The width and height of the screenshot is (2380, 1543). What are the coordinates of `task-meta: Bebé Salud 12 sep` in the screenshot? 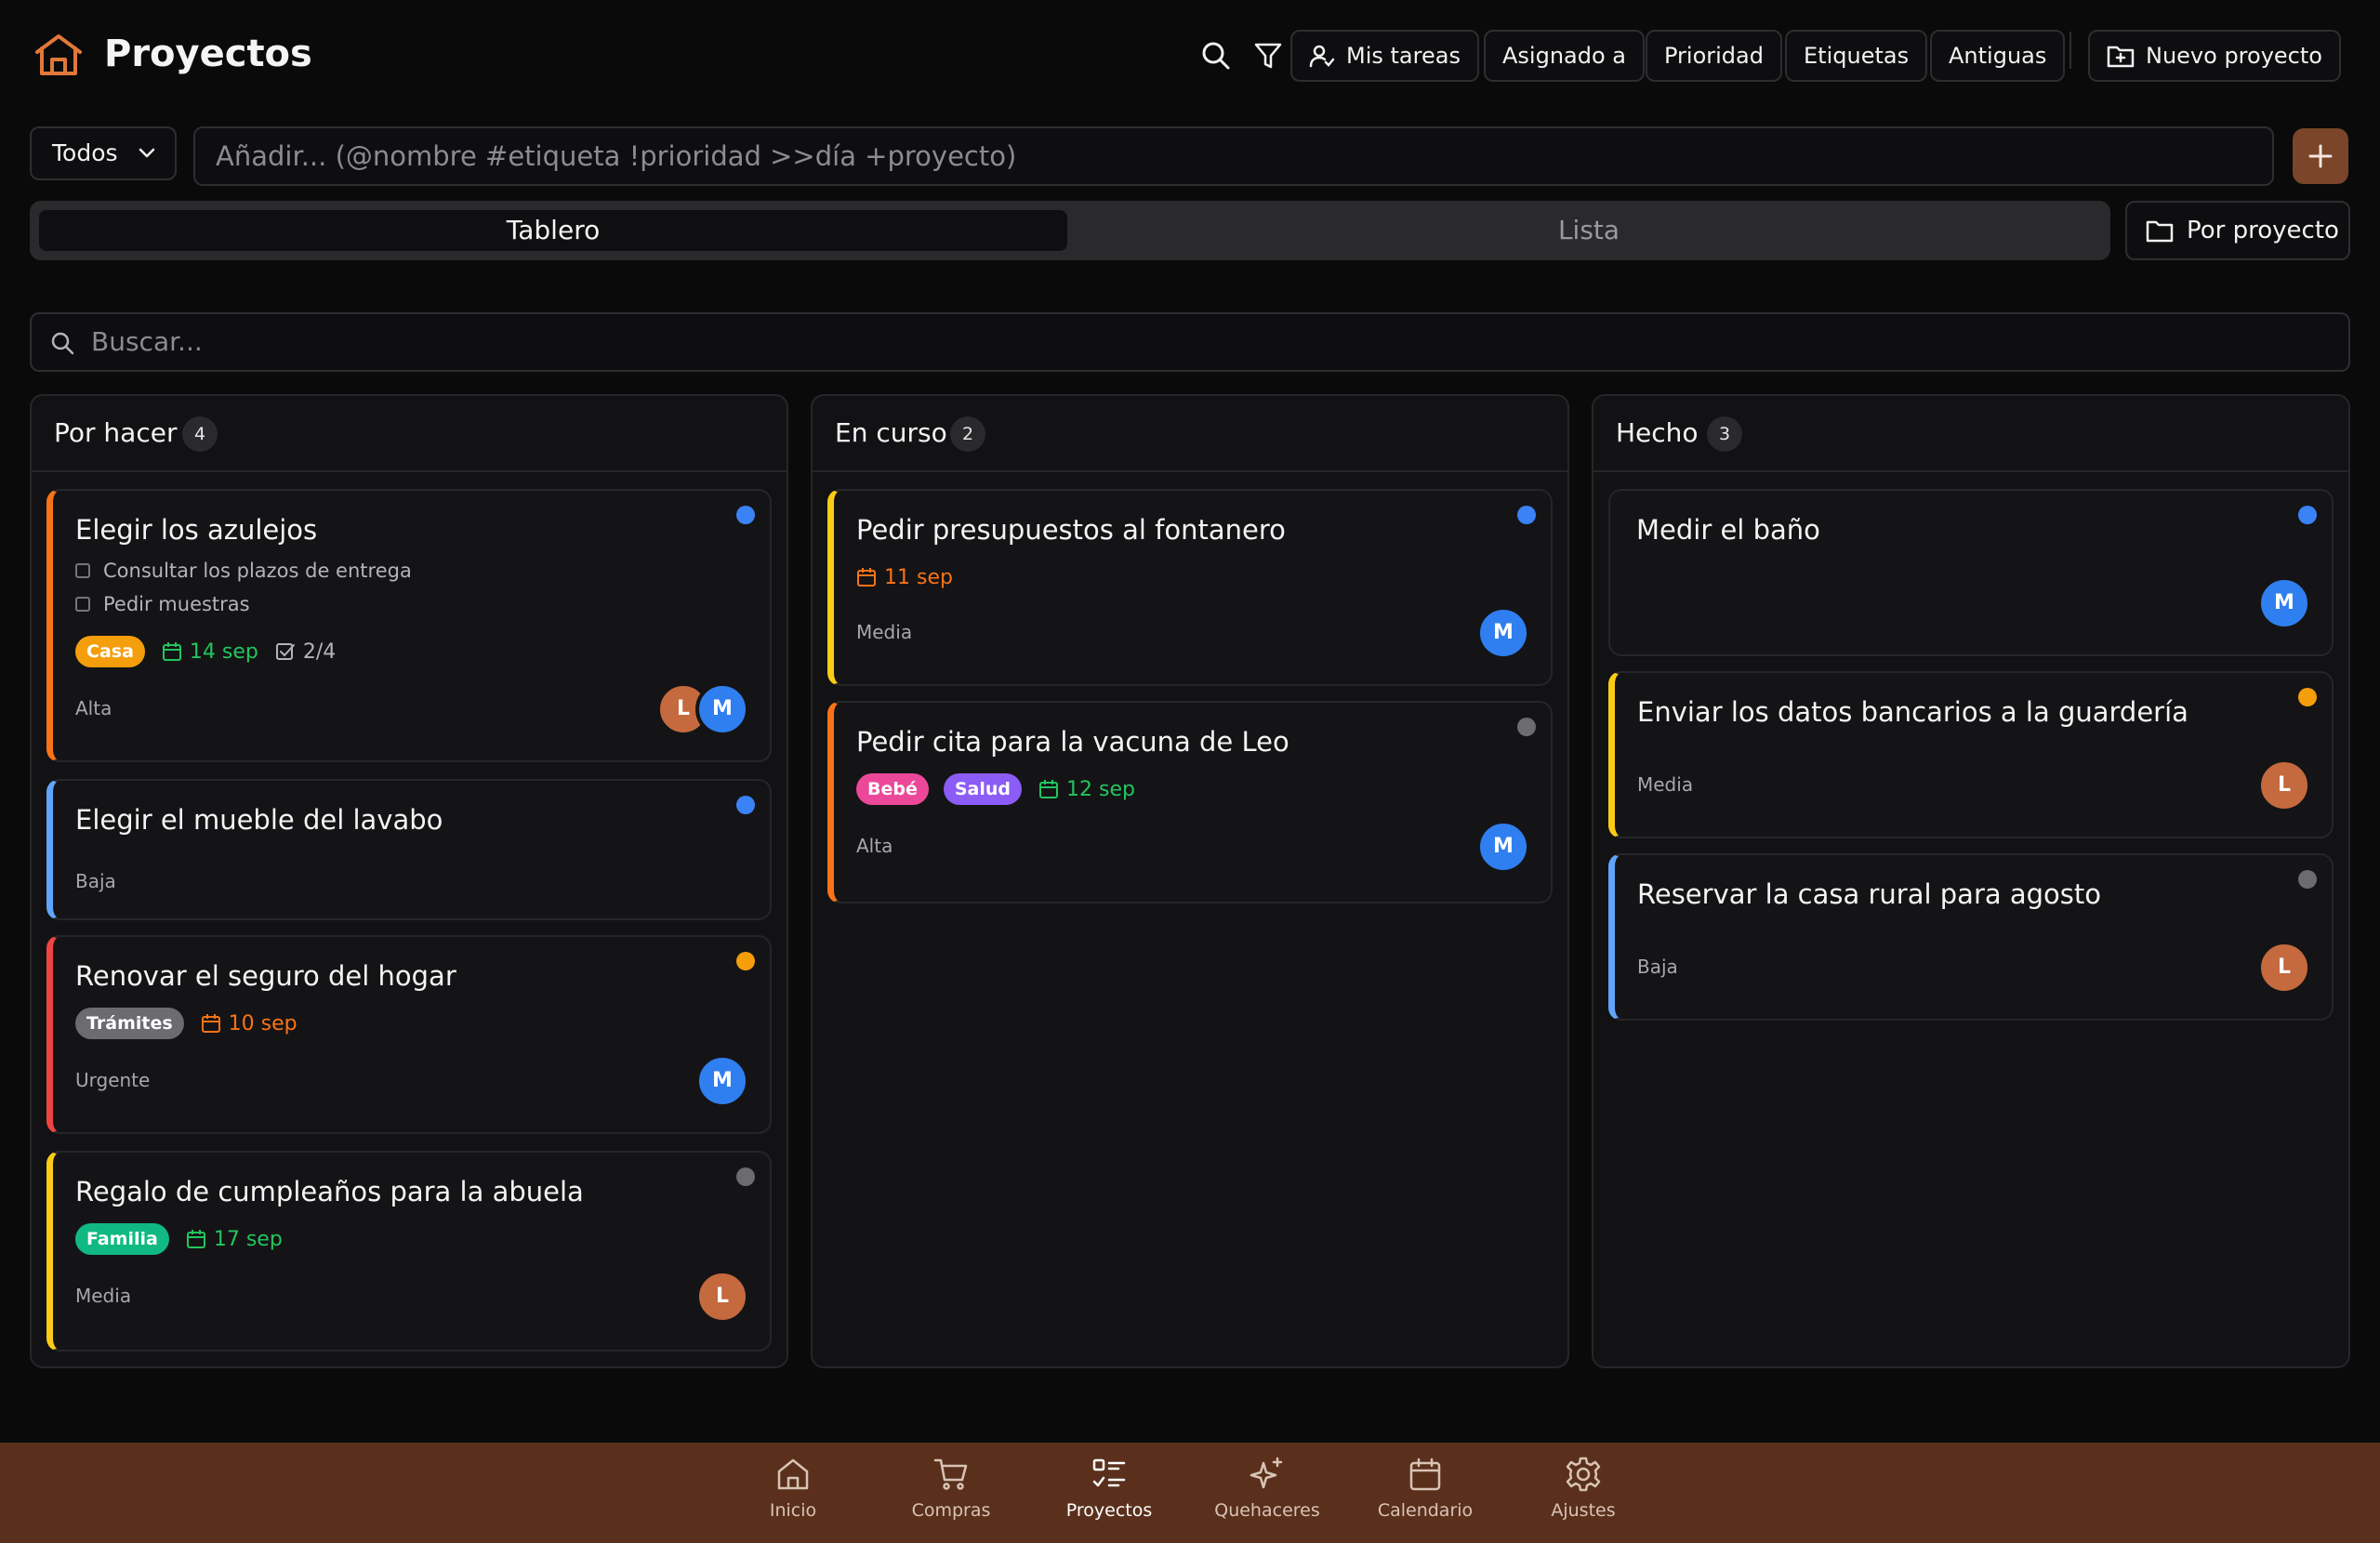 It's located at (995, 789).